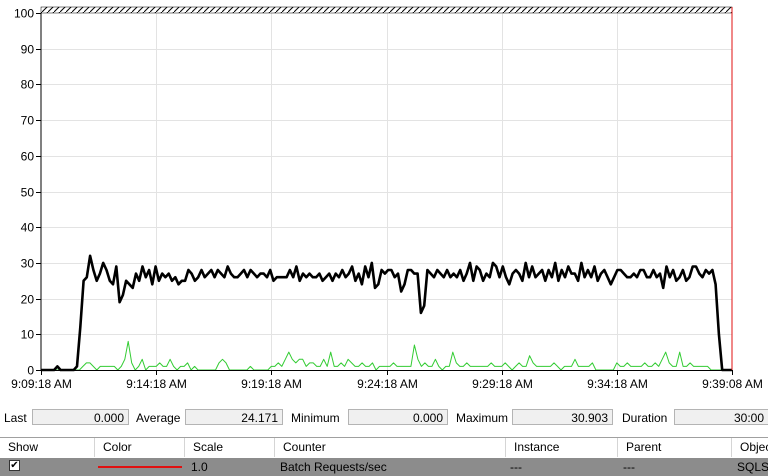  I want to click on minimum-value: 0.000, so click(398, 417).